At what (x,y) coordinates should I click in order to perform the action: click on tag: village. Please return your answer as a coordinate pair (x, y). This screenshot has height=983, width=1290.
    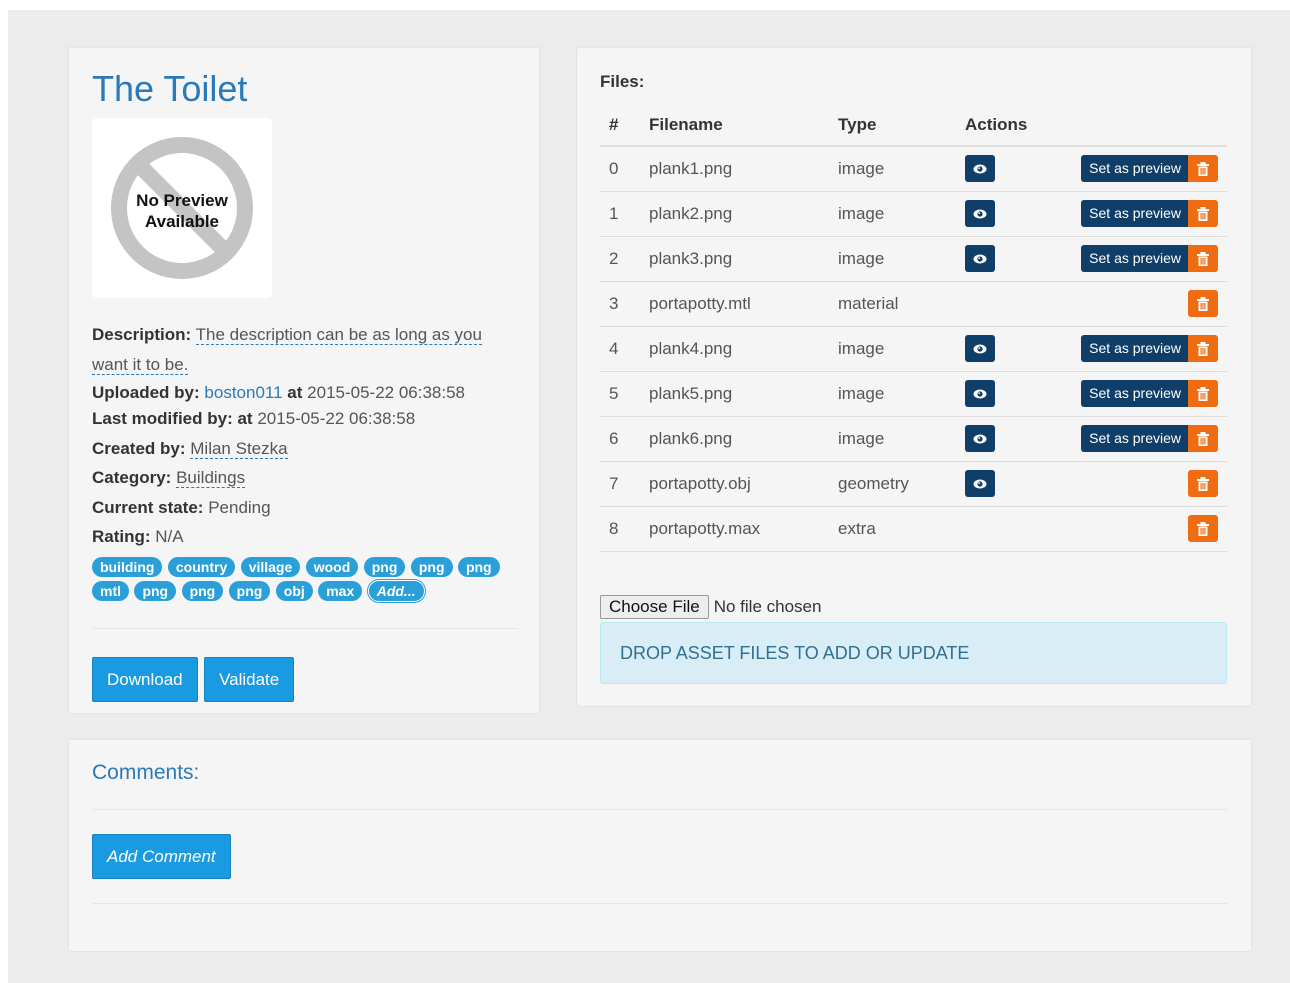
    Looking at the image, I should click on (270, 566).